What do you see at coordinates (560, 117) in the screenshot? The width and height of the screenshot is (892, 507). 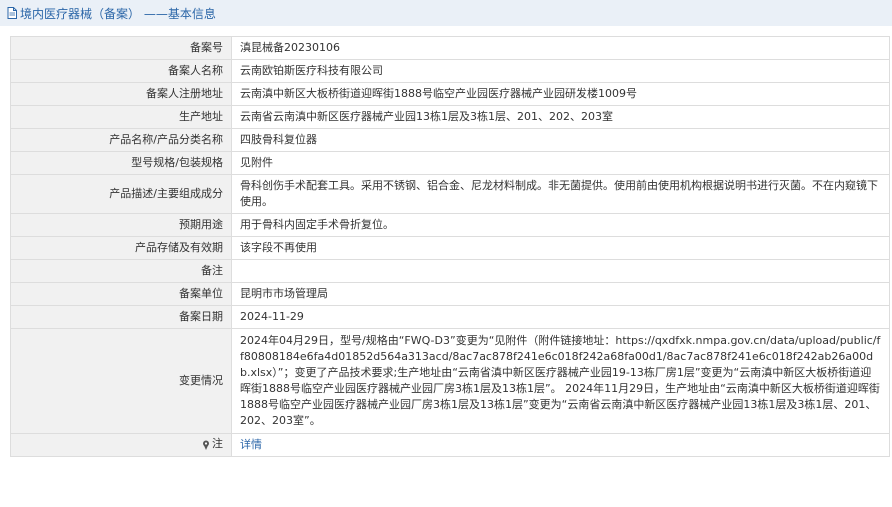 I see `row-value: 云南省云南滇中新区医疗器械产业园13栋1层及3栋1层、201、202、203室` at bounding box center [560, 117].